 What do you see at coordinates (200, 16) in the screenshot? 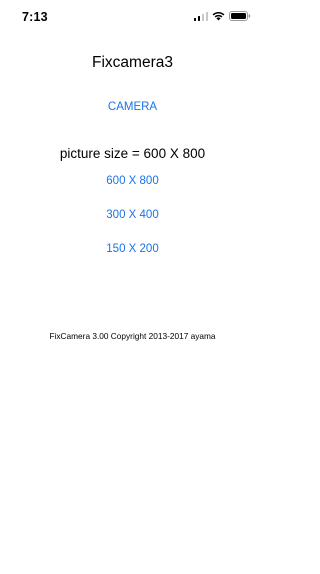
I see `signal-icon` at bounding box center [200, 16].